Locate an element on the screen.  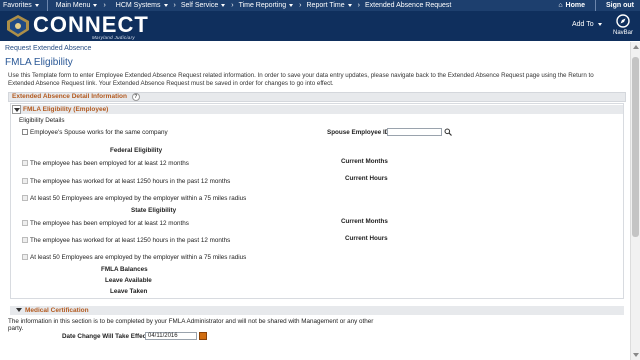
signout-link: Sign out is located at coordinates (620, 5).